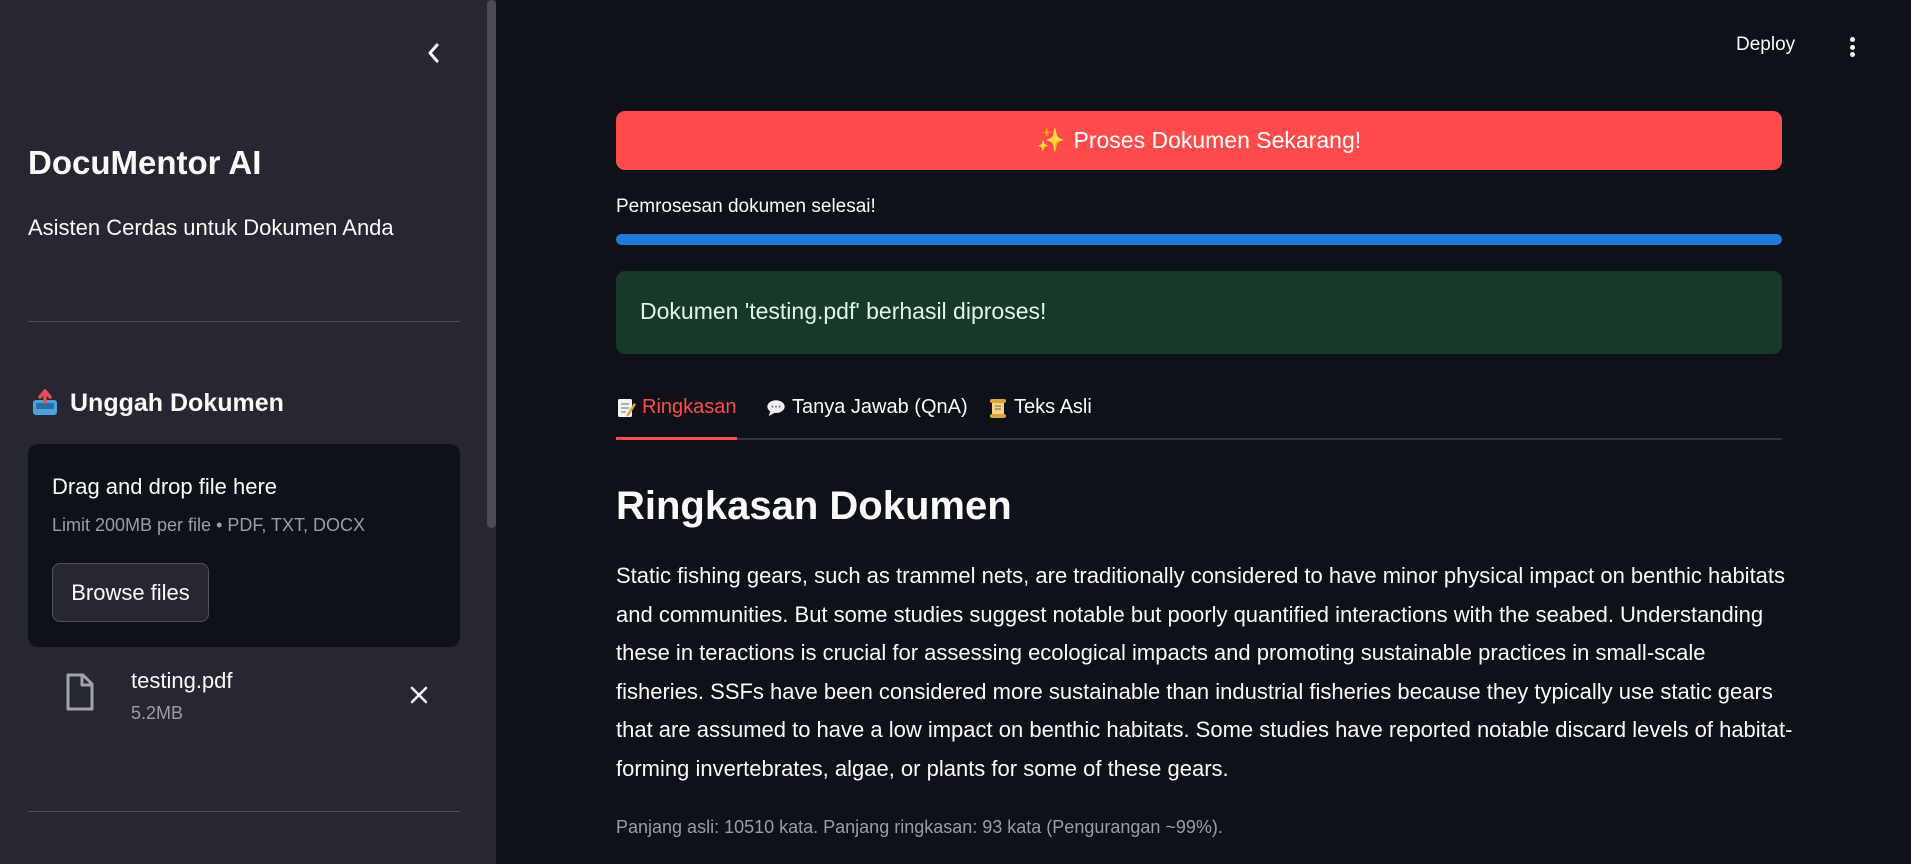 This screenshot has width=1911, height=864. What do you see at coordinates (45, 402) in the screenshot?
I see `inbox-tray-icon` at bounding box center [45, 402].